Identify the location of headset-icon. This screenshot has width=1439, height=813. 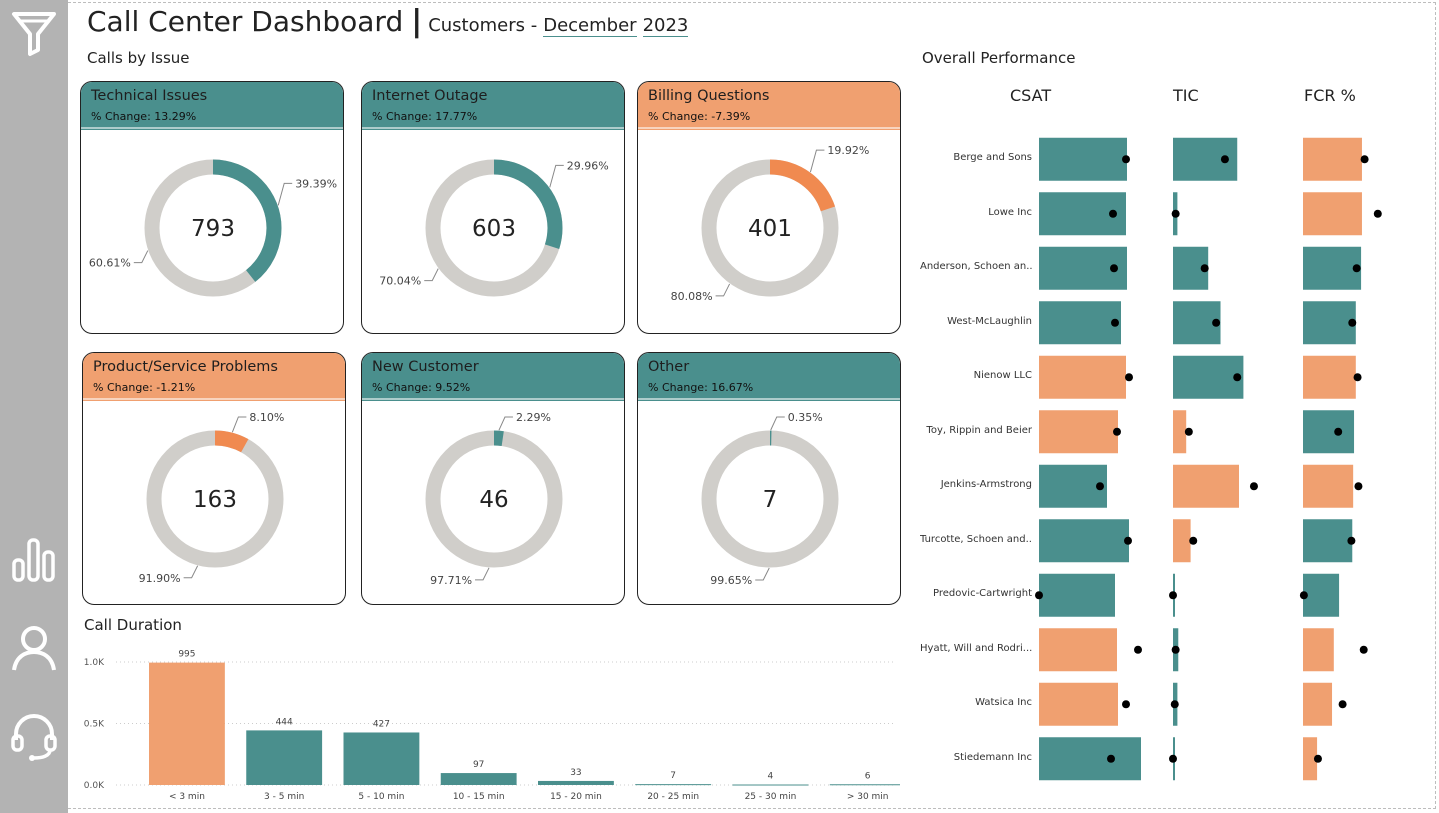
(34, 736).